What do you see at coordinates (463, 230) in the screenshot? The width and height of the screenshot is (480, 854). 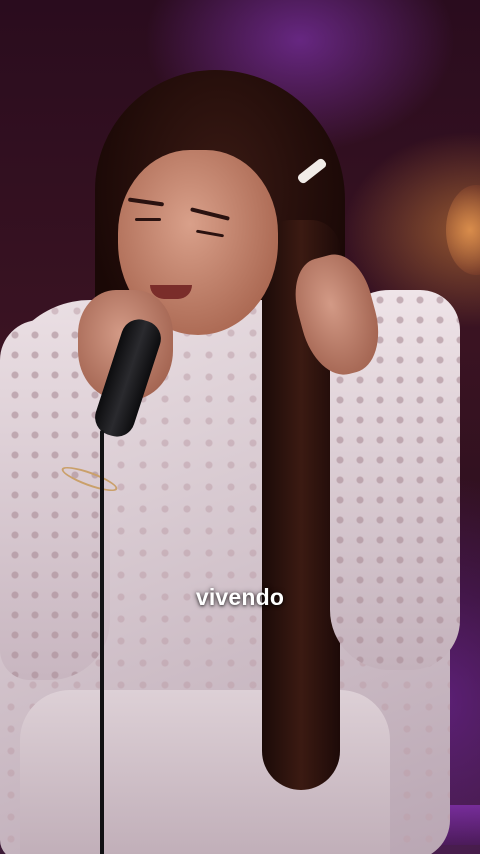 I see `stage-light-bokeh` at bounding box center [463, 230].